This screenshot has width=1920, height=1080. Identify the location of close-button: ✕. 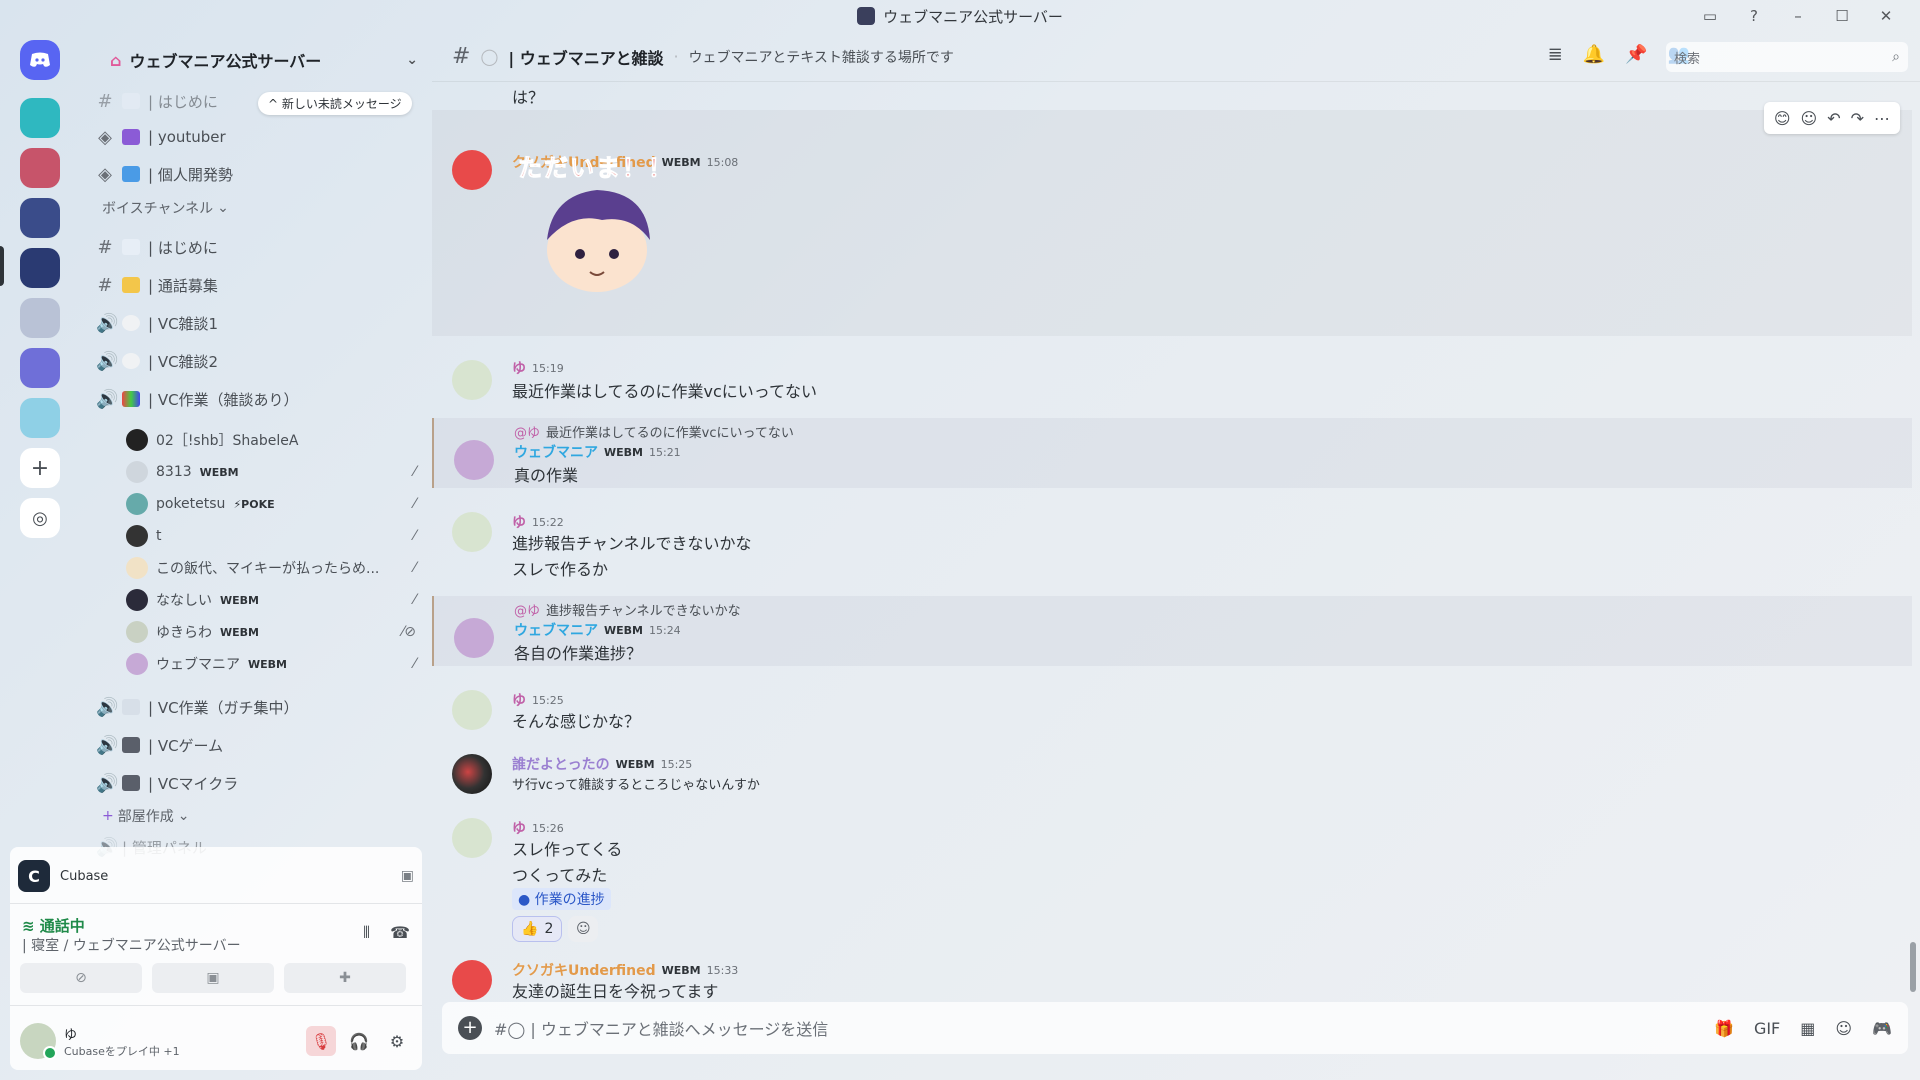
(1886, 16).